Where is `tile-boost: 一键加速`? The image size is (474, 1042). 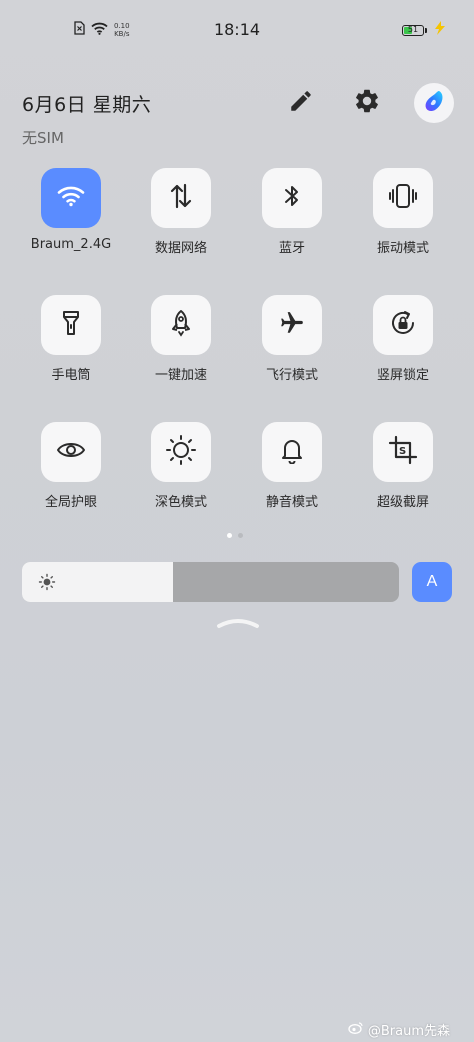 tile-boost: 一键加速 is located at coordinates (181, 339).